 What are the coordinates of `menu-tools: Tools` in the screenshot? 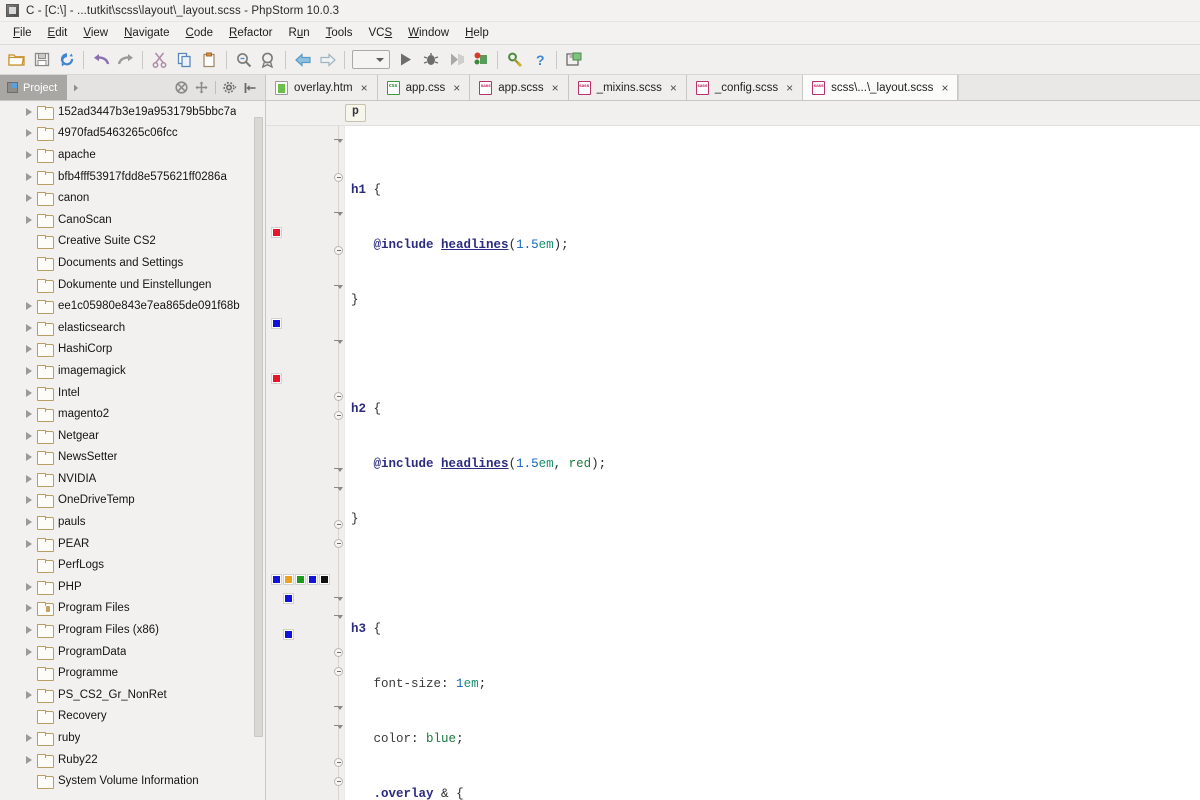 It's located at (339, 33).